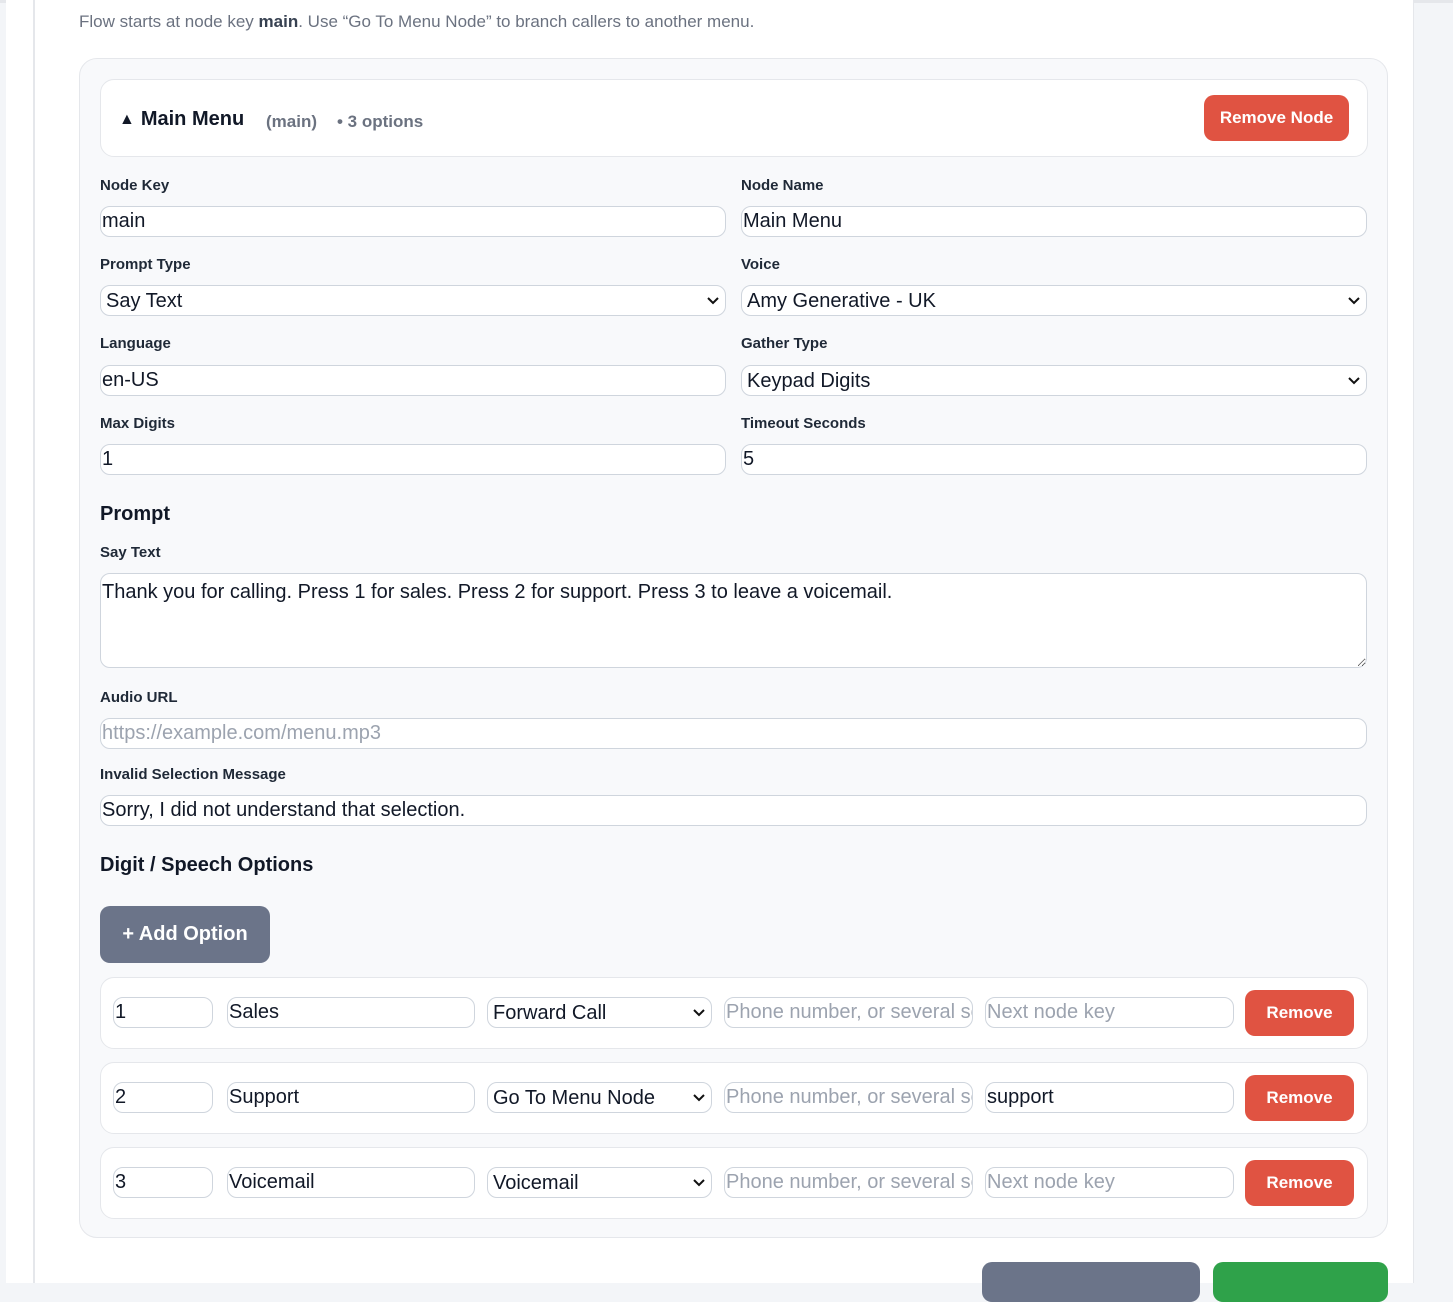 The image size is (1453, 1302). Describe the element at coordinates (139, 697) in the screenshot. I see `audio-url-label: Audio URL` at that location.